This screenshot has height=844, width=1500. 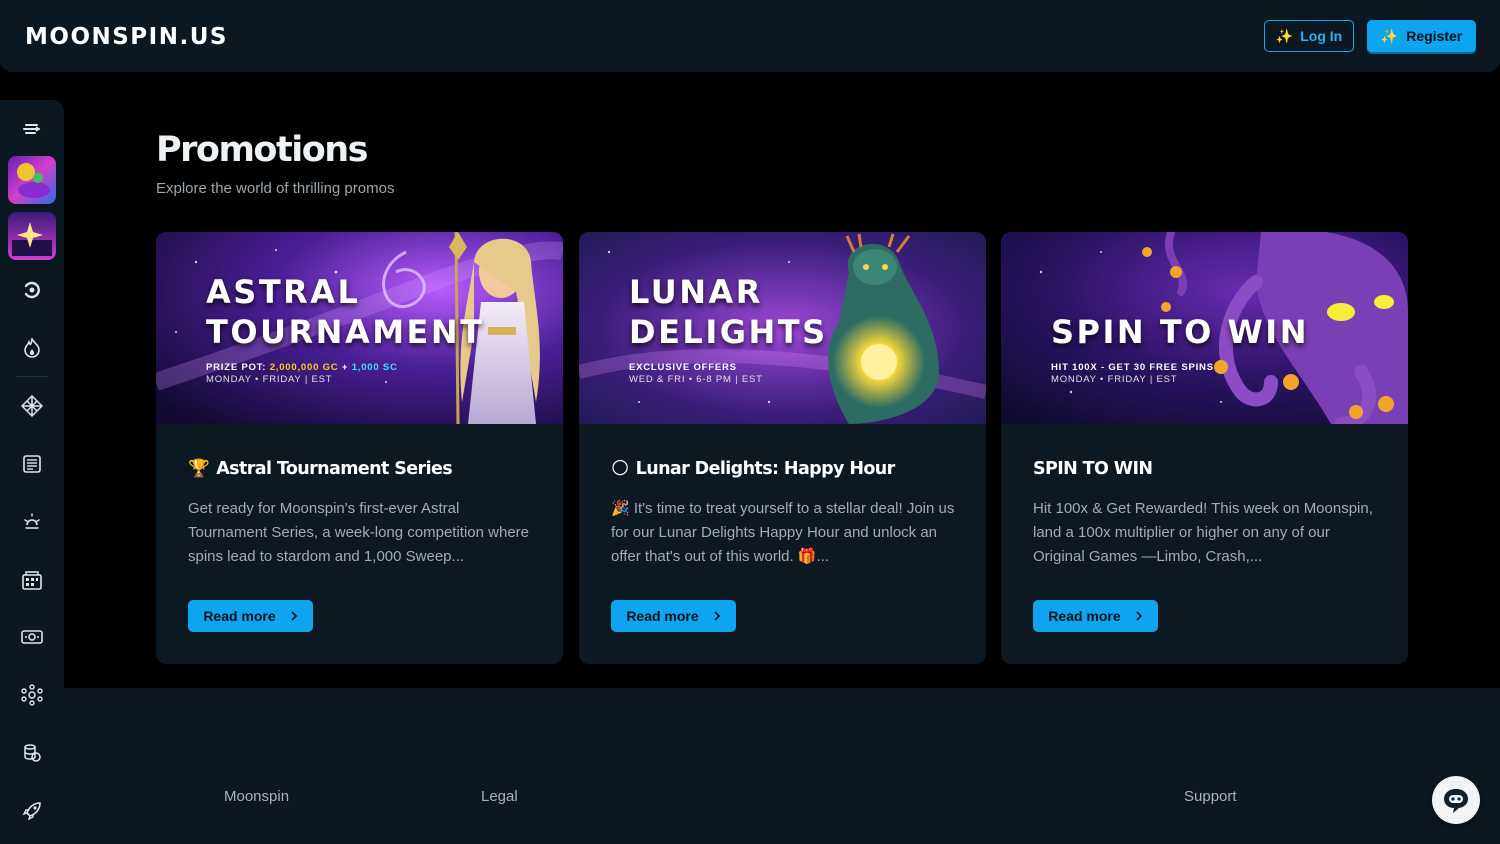 What do you see at coordinates (345, 332) in the screenshot?
I see `banner-title-line2: TOURNAMENT` at bounding box center [345, 332].